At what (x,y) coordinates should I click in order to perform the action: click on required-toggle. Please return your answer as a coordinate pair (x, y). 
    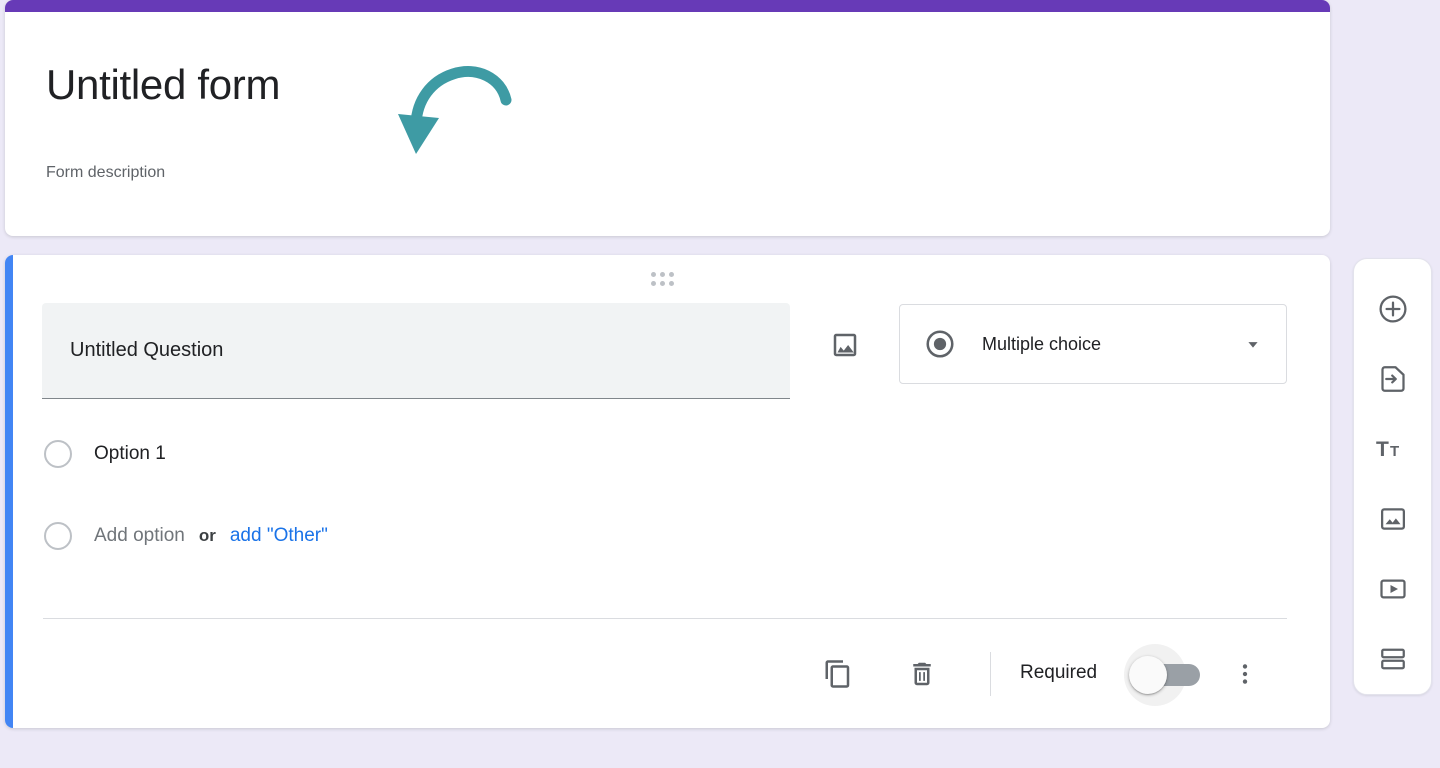
    Looking at the image, I should click on (1162, 675).